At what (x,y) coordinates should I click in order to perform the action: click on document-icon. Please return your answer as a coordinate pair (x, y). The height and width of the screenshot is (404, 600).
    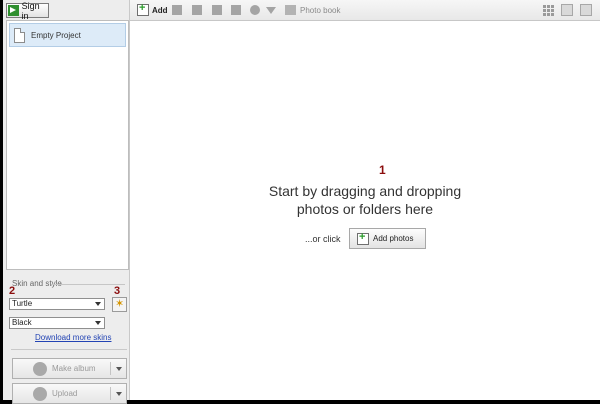
    Looking at the image, I should click on (19, 35).